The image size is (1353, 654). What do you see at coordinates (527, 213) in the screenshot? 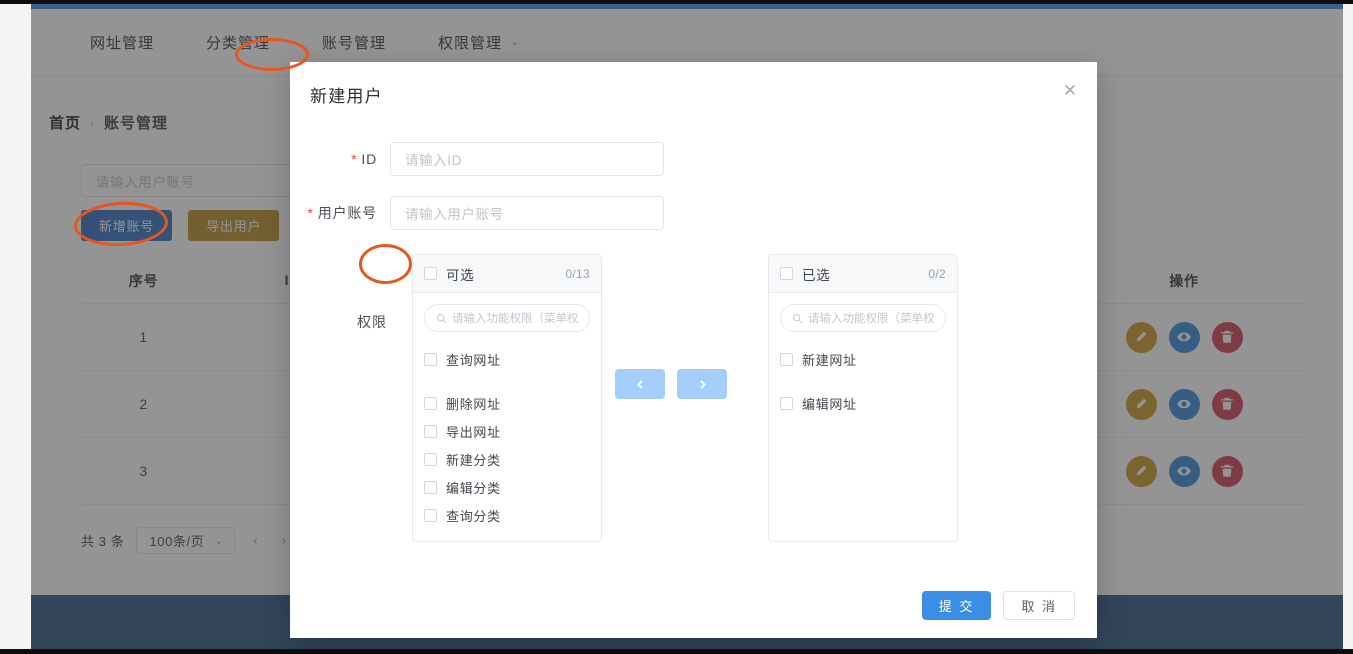
I see `account-input: 请输入用户账号` at bounding box center [527, 213].